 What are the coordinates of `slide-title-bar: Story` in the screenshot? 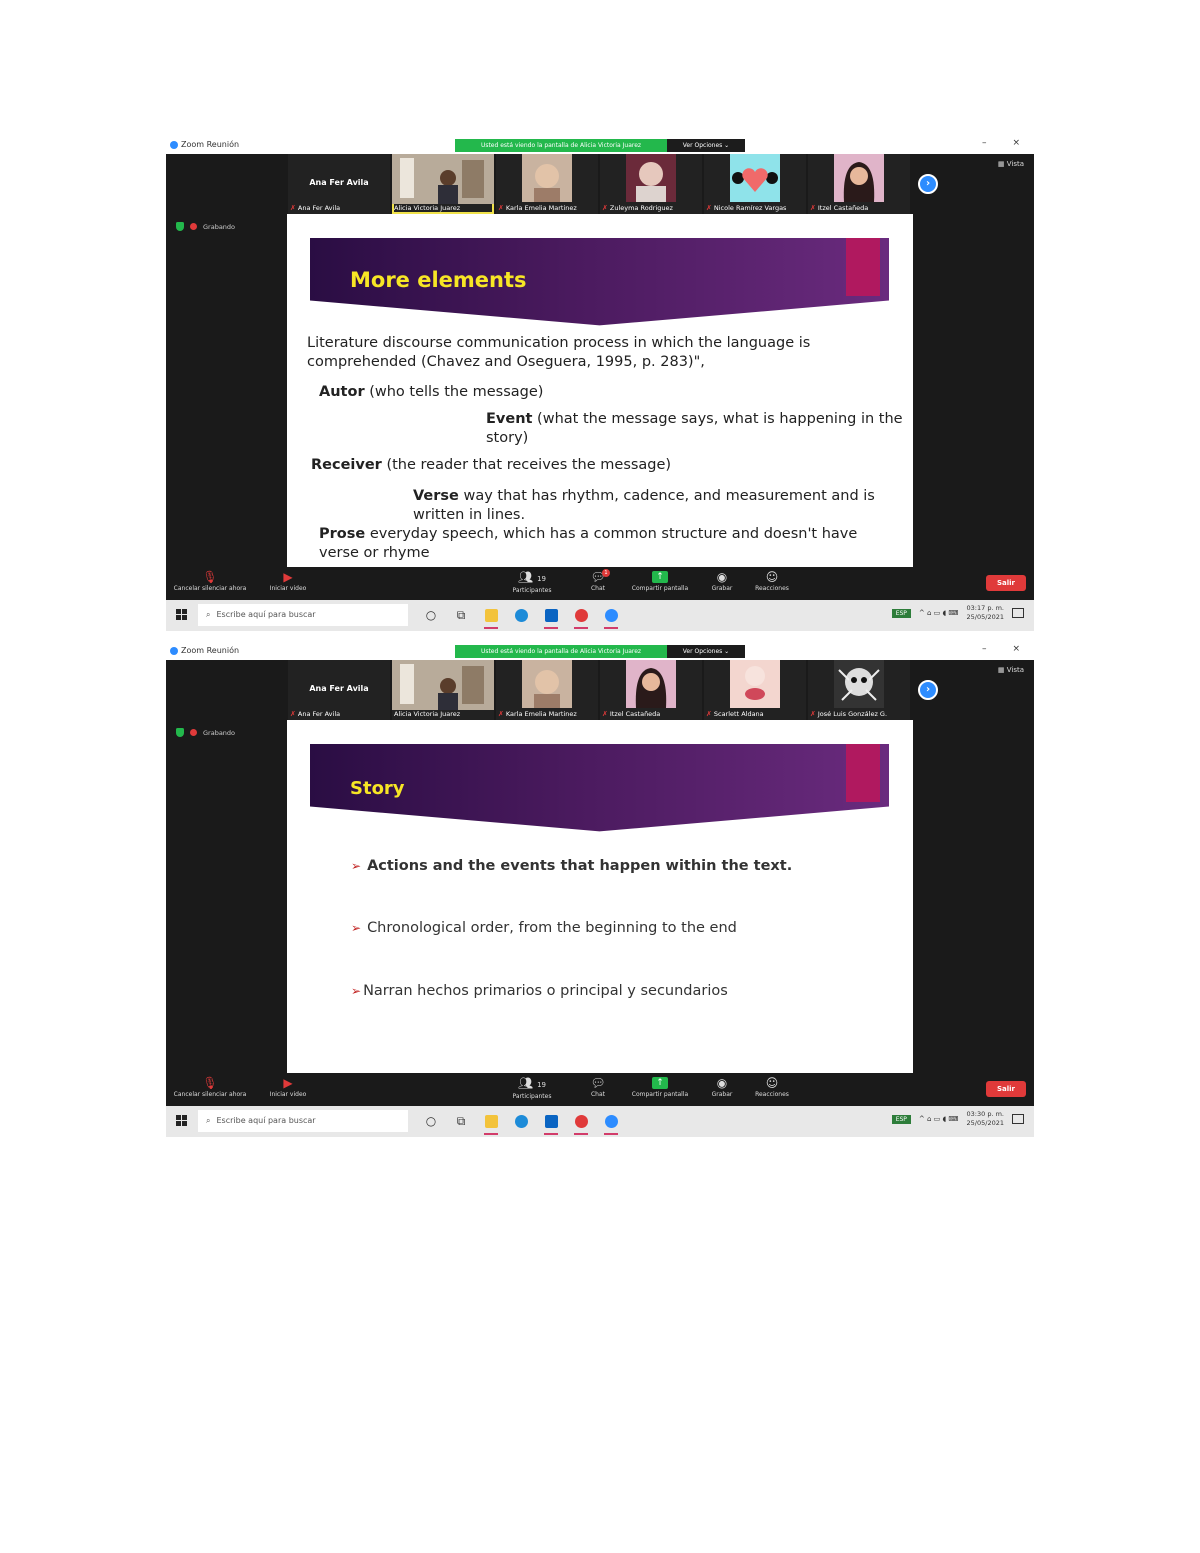 It's located at (599, 790).